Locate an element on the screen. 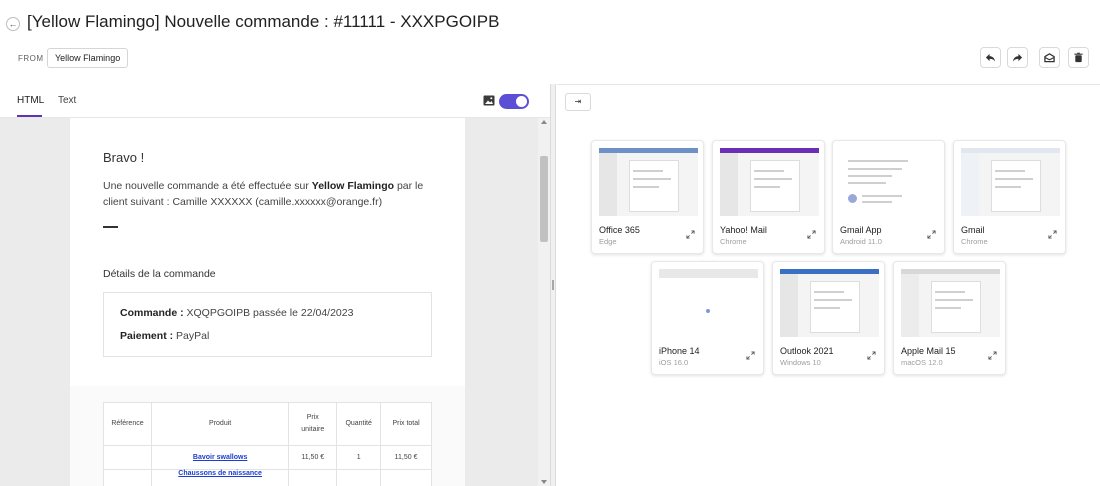 The image size is (1100, 486). forward-button is located at coordinates (1017, 57).